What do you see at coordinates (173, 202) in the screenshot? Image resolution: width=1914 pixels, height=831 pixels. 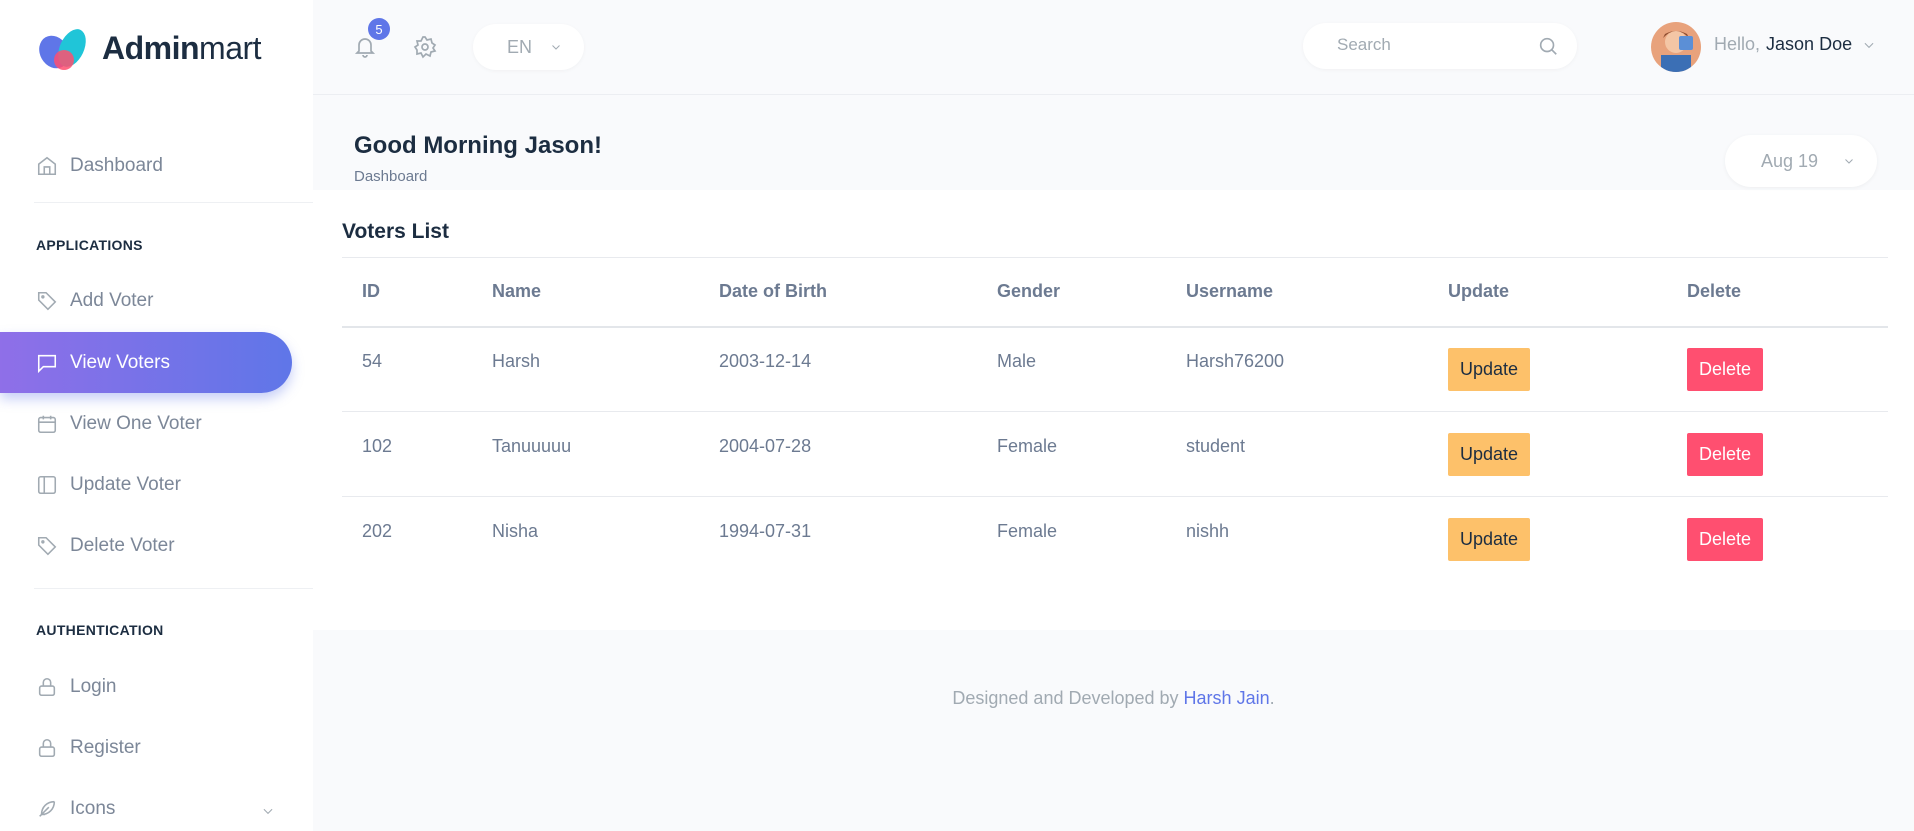 I see `sidebar-divider` at bounding box center [173, 202].